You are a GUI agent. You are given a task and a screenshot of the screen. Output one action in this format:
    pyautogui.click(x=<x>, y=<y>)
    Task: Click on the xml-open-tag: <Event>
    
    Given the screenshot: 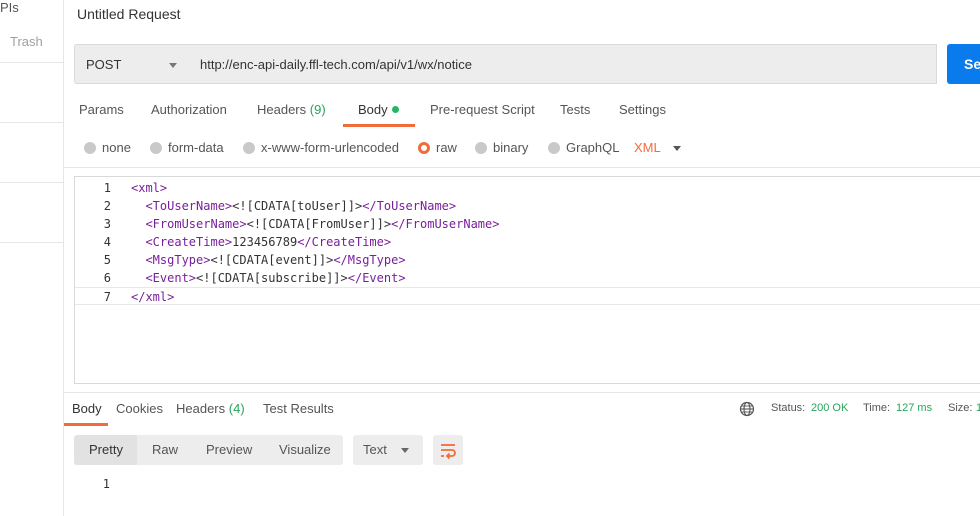 What is the action you would take?
    pyautogui.click(x=171, y=278)
    